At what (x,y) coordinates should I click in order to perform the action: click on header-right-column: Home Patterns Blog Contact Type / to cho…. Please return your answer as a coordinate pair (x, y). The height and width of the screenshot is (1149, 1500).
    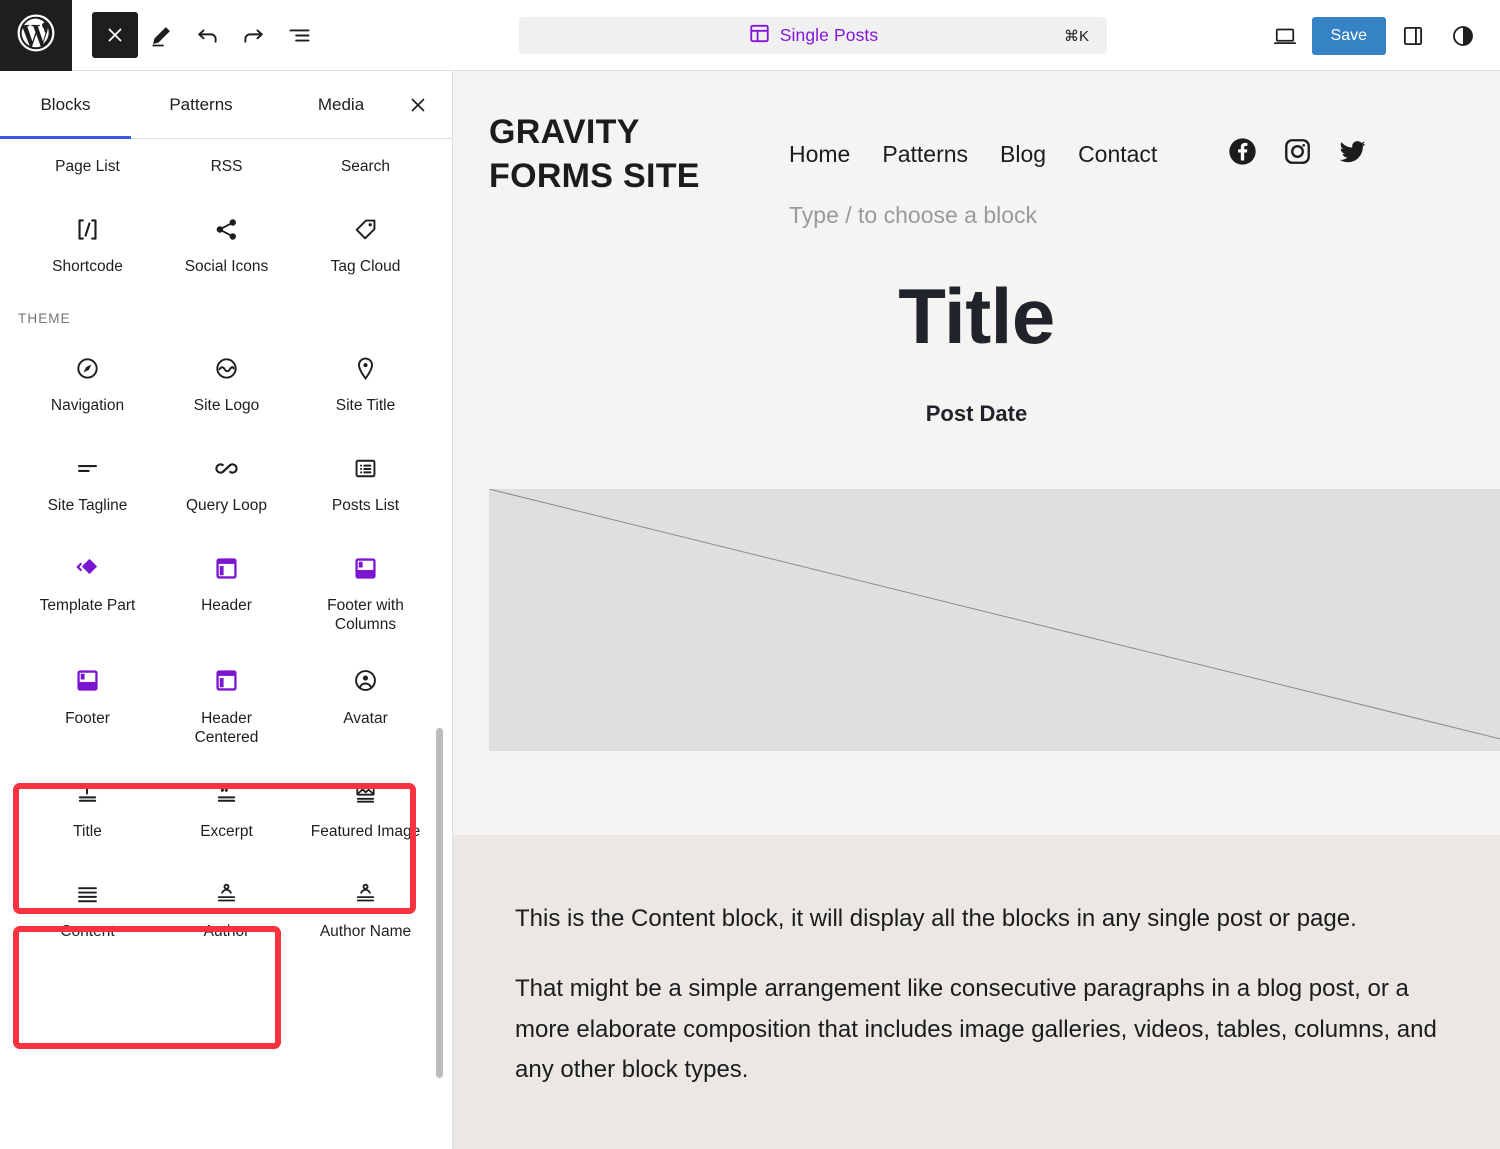
    Looking at the image, I should click on (1144, 170).